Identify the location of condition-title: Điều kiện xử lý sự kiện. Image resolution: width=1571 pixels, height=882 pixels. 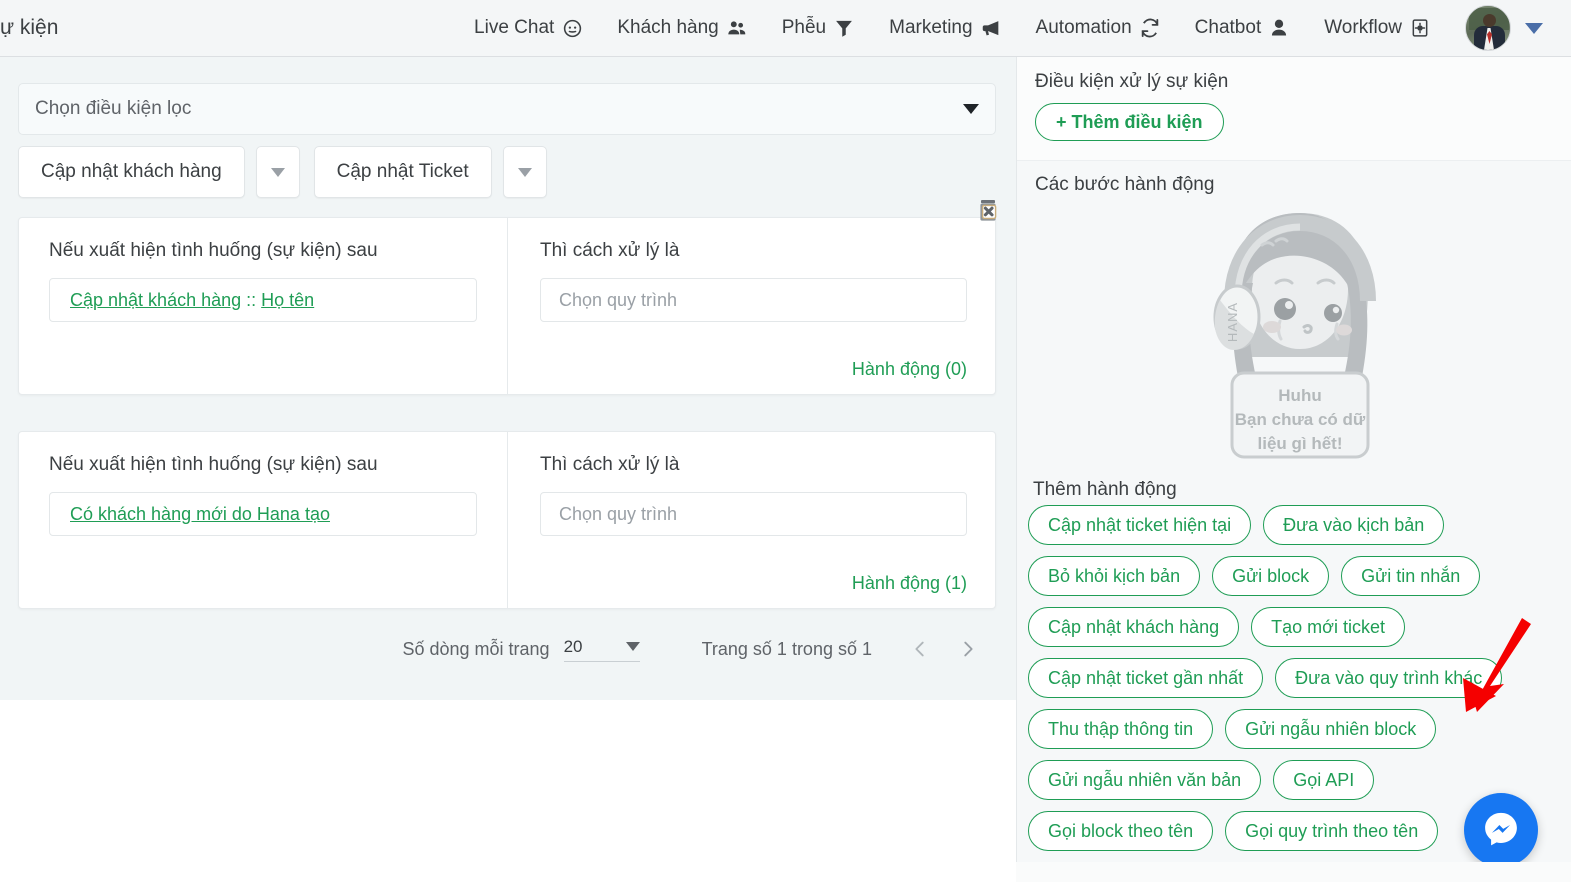
(1132, 81).